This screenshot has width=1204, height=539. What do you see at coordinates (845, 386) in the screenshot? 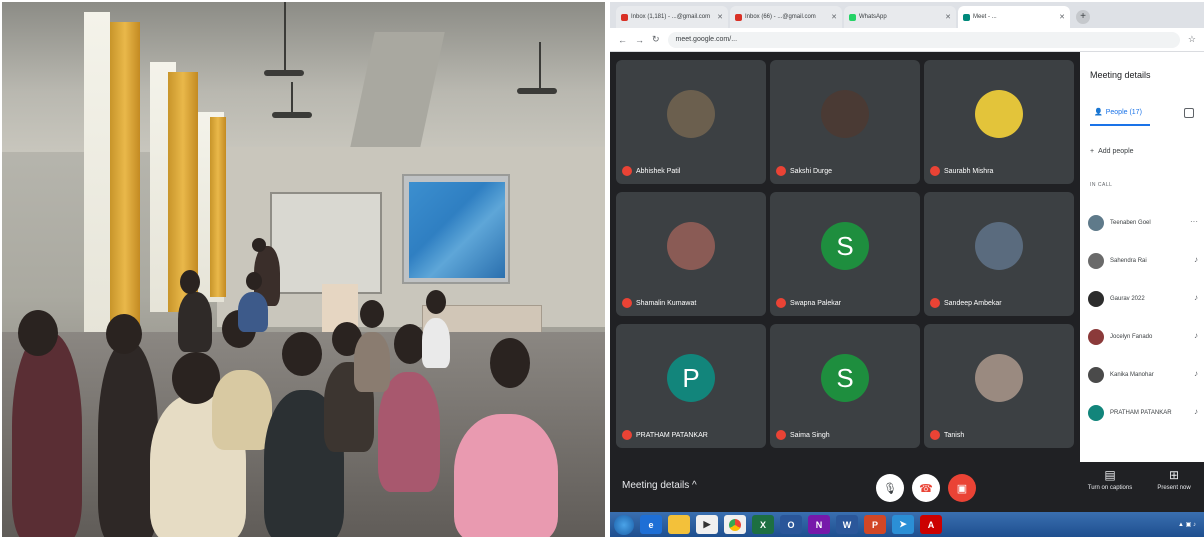
I see `participant-tile: S Saima Singh` at bounding box center [845, 386].